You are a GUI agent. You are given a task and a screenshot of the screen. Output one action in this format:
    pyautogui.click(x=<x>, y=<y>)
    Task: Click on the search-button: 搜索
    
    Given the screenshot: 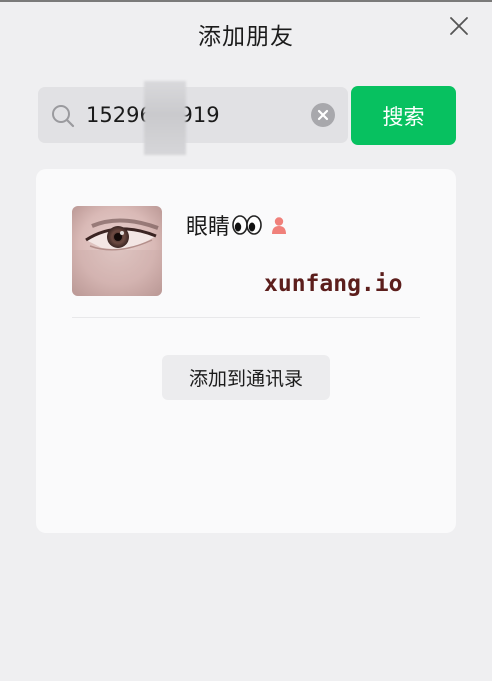 What is the action you would take?
    pyautogui.click(x=403, y=115)
    